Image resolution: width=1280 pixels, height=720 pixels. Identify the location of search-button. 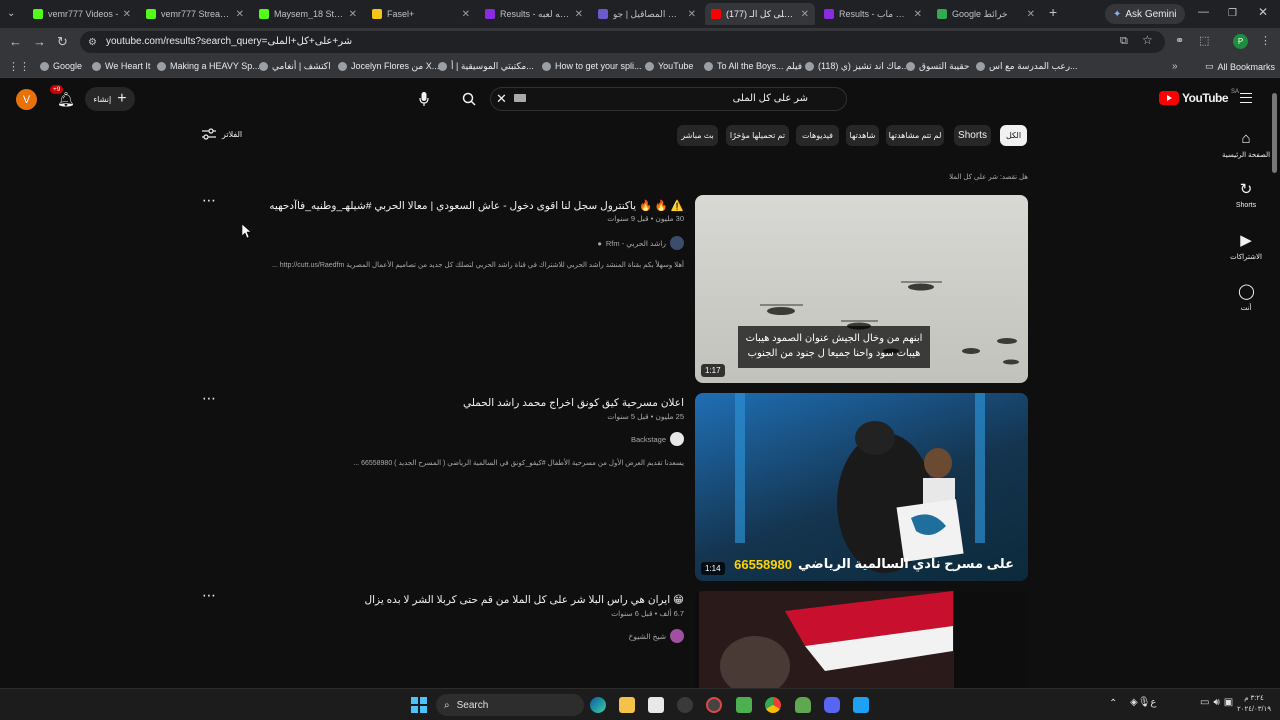
(469, 99).